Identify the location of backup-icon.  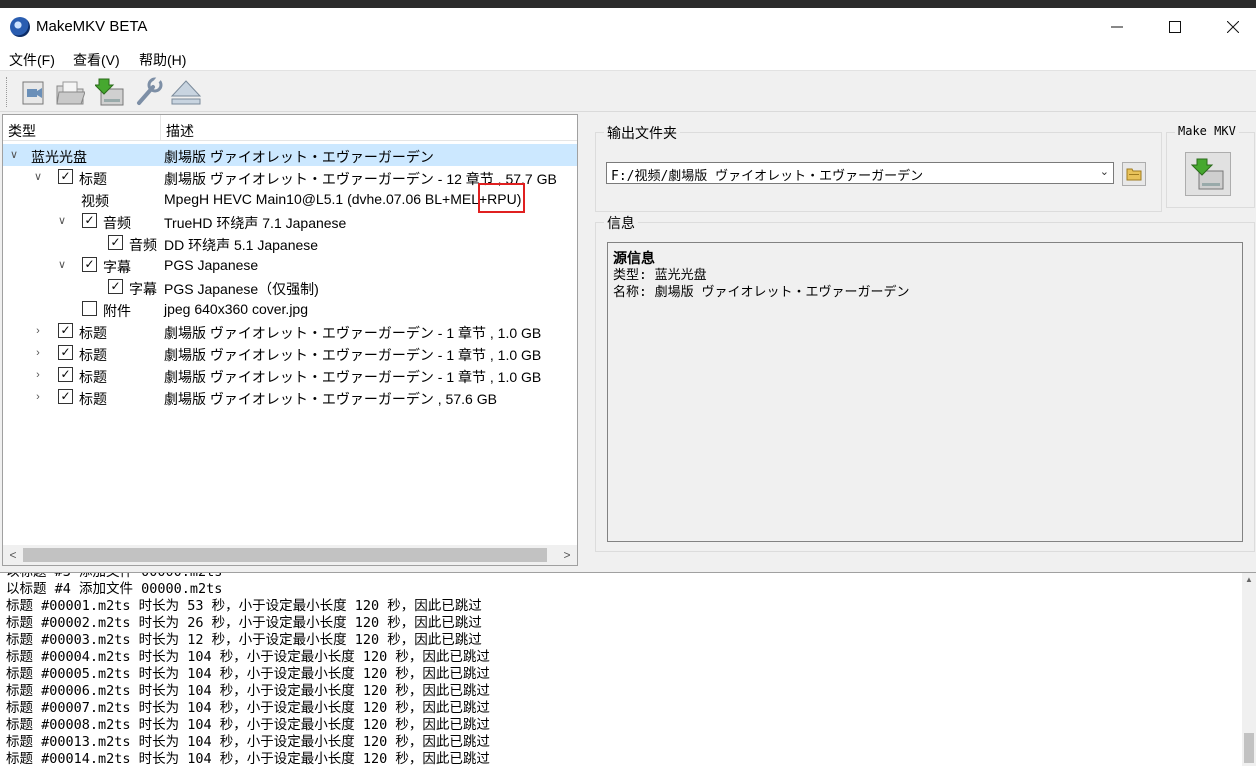
(109, 92).